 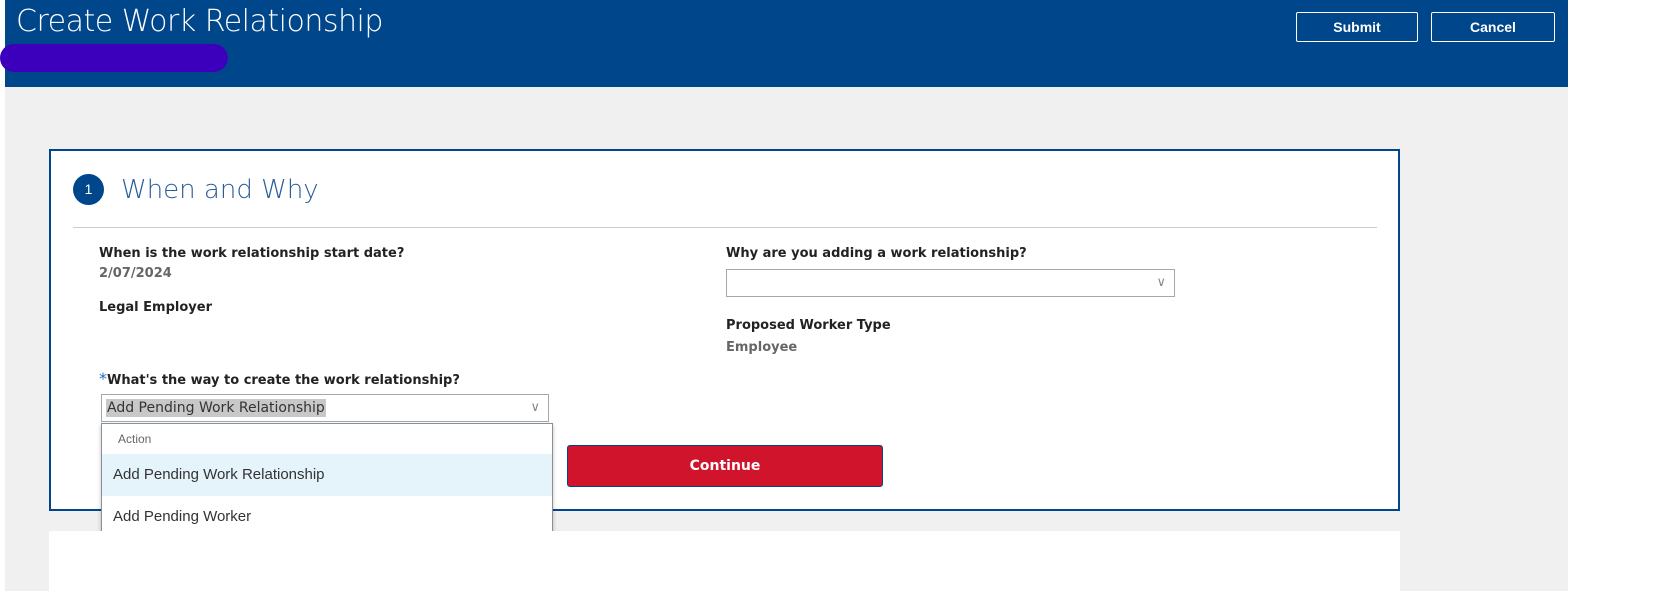 What do you see at coordinates (220, 190) in the screenshot?
I see `section-title: When and Why` at bounding box center [220, 190].